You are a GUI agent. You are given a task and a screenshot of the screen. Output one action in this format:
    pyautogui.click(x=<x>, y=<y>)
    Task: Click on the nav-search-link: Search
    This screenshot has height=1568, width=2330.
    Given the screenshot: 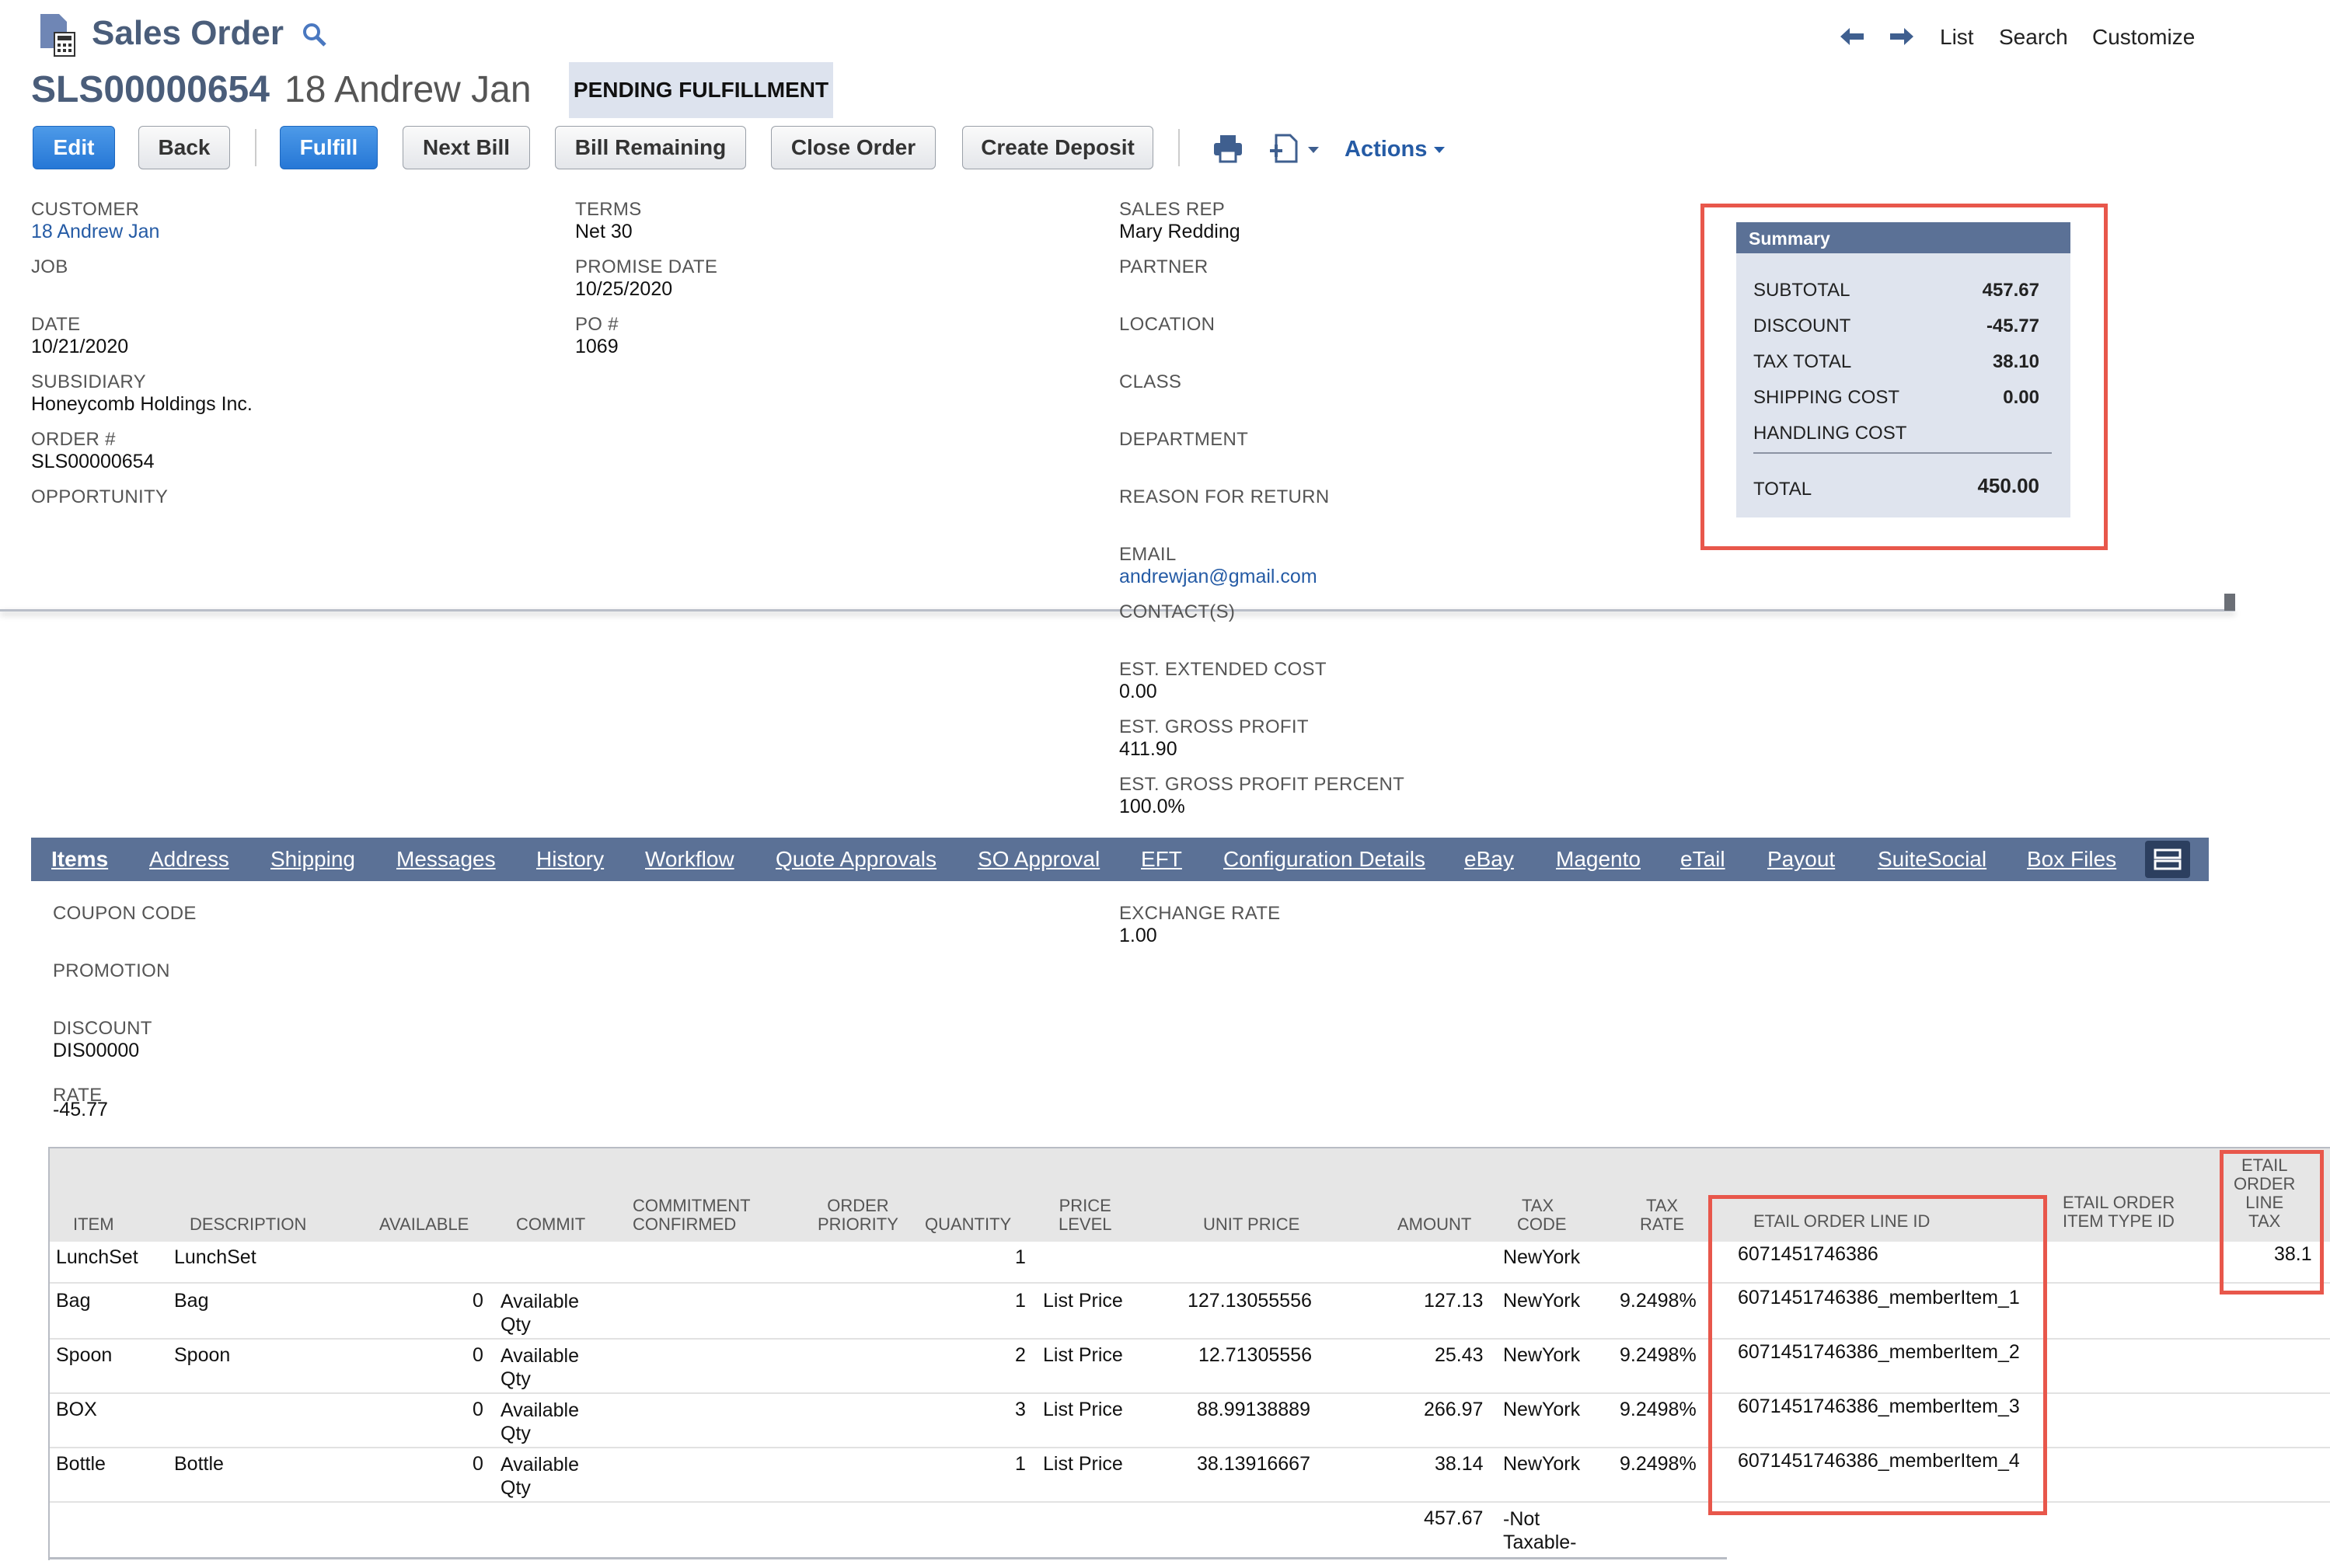 What is the action you would take?
    pyautogui.click(x=2033, y=37)
    